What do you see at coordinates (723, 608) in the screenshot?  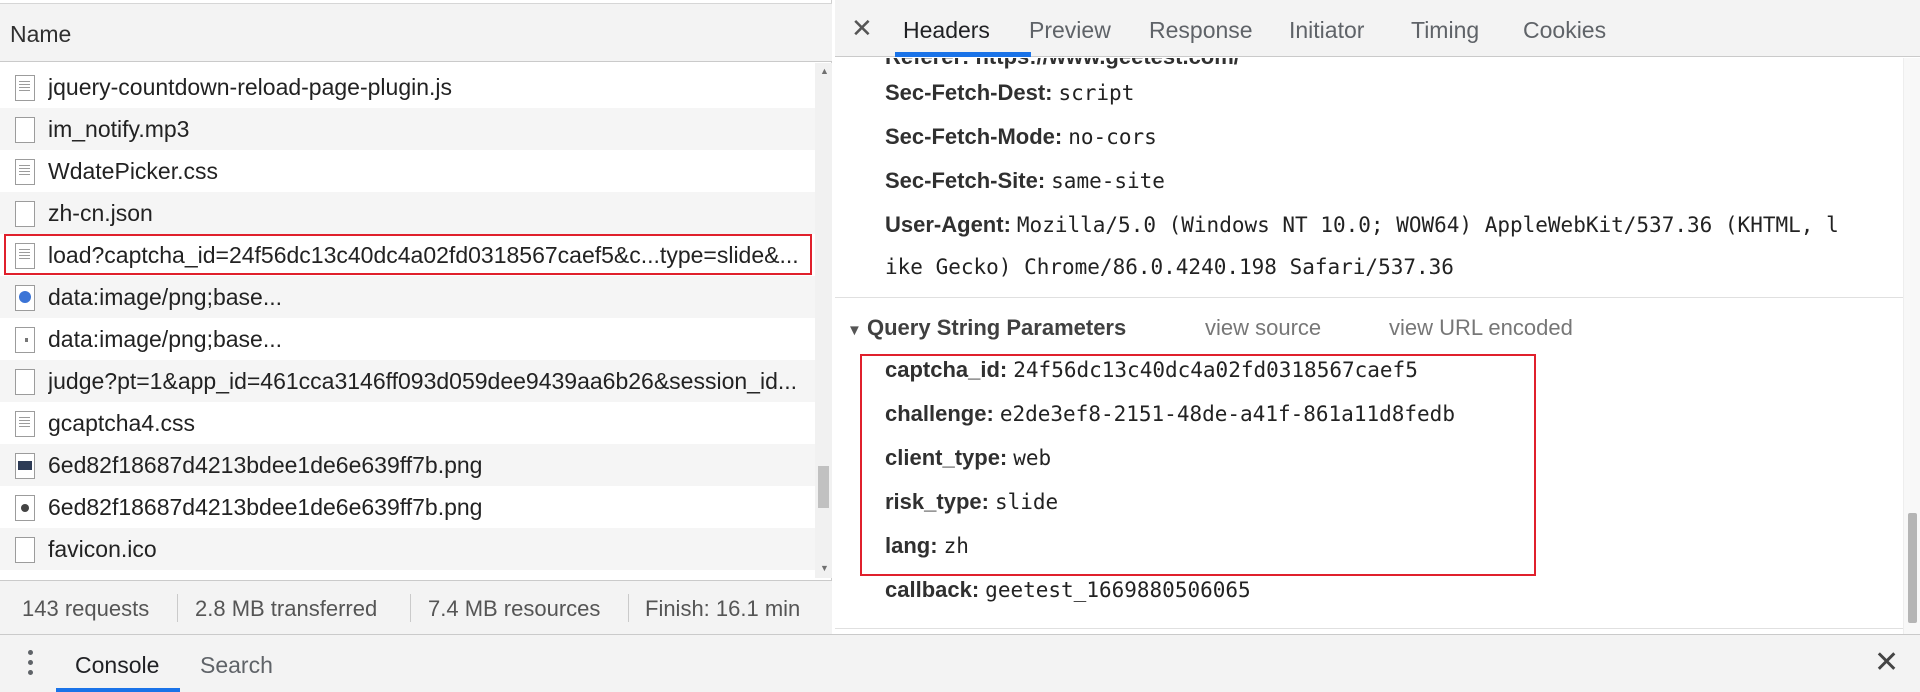 I see `finish-time: Finish: 16.1 min` at bounding box center [723, 608].